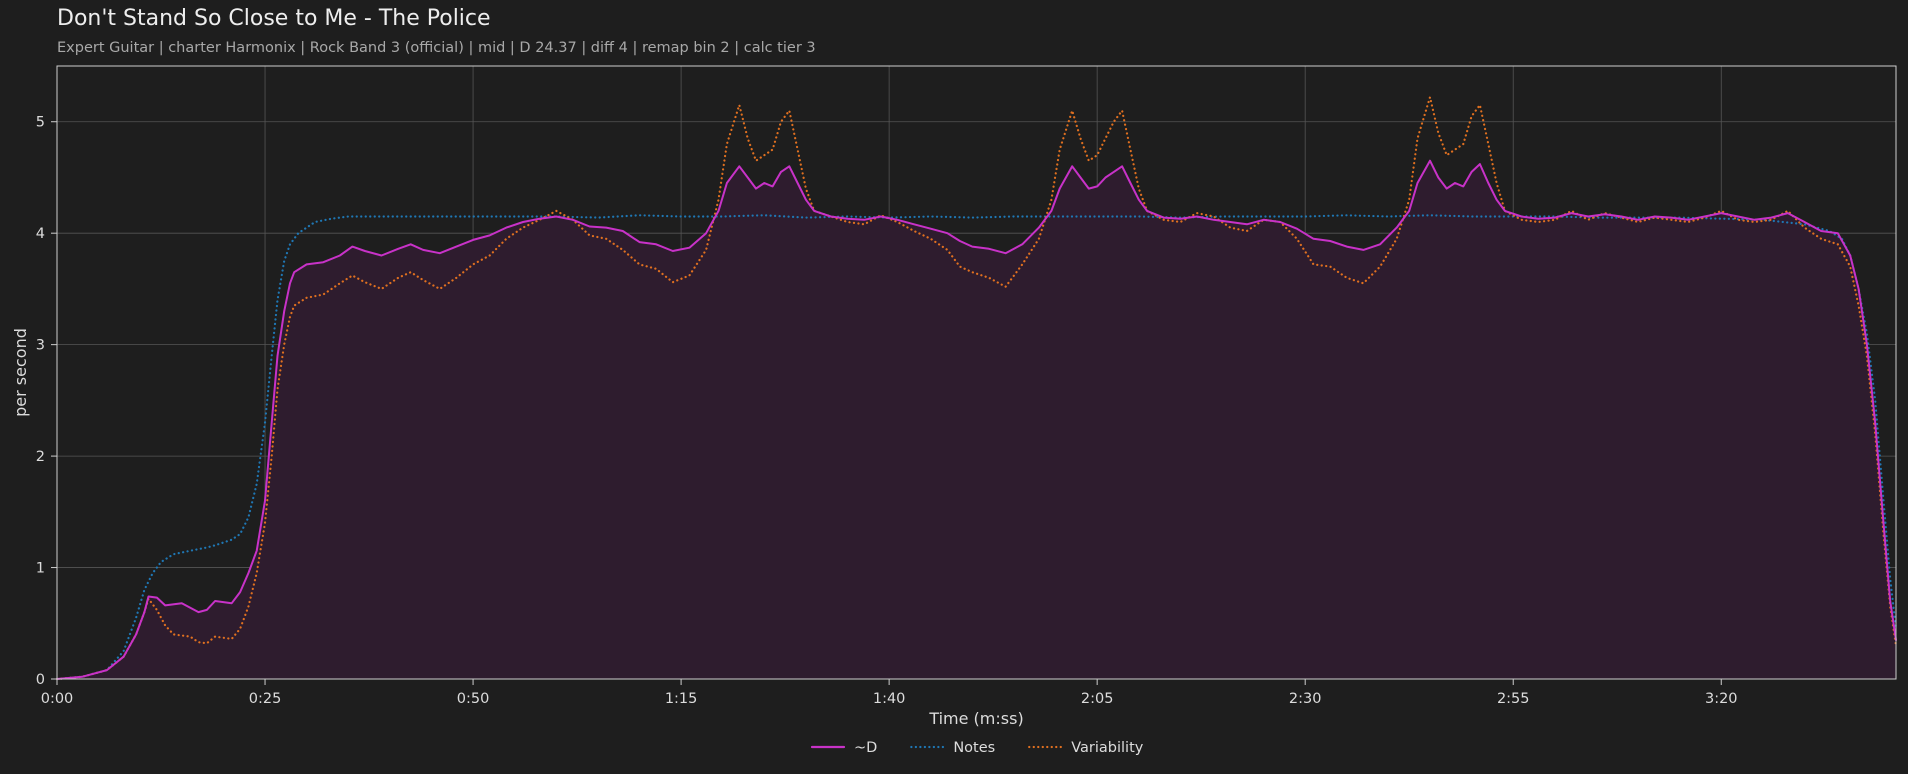 The image size is (1908, 774). What do you see at coordinates (865, 748) in the screenshot?
I see `legend-label-d: ~D` at bounding box center [865, 748].